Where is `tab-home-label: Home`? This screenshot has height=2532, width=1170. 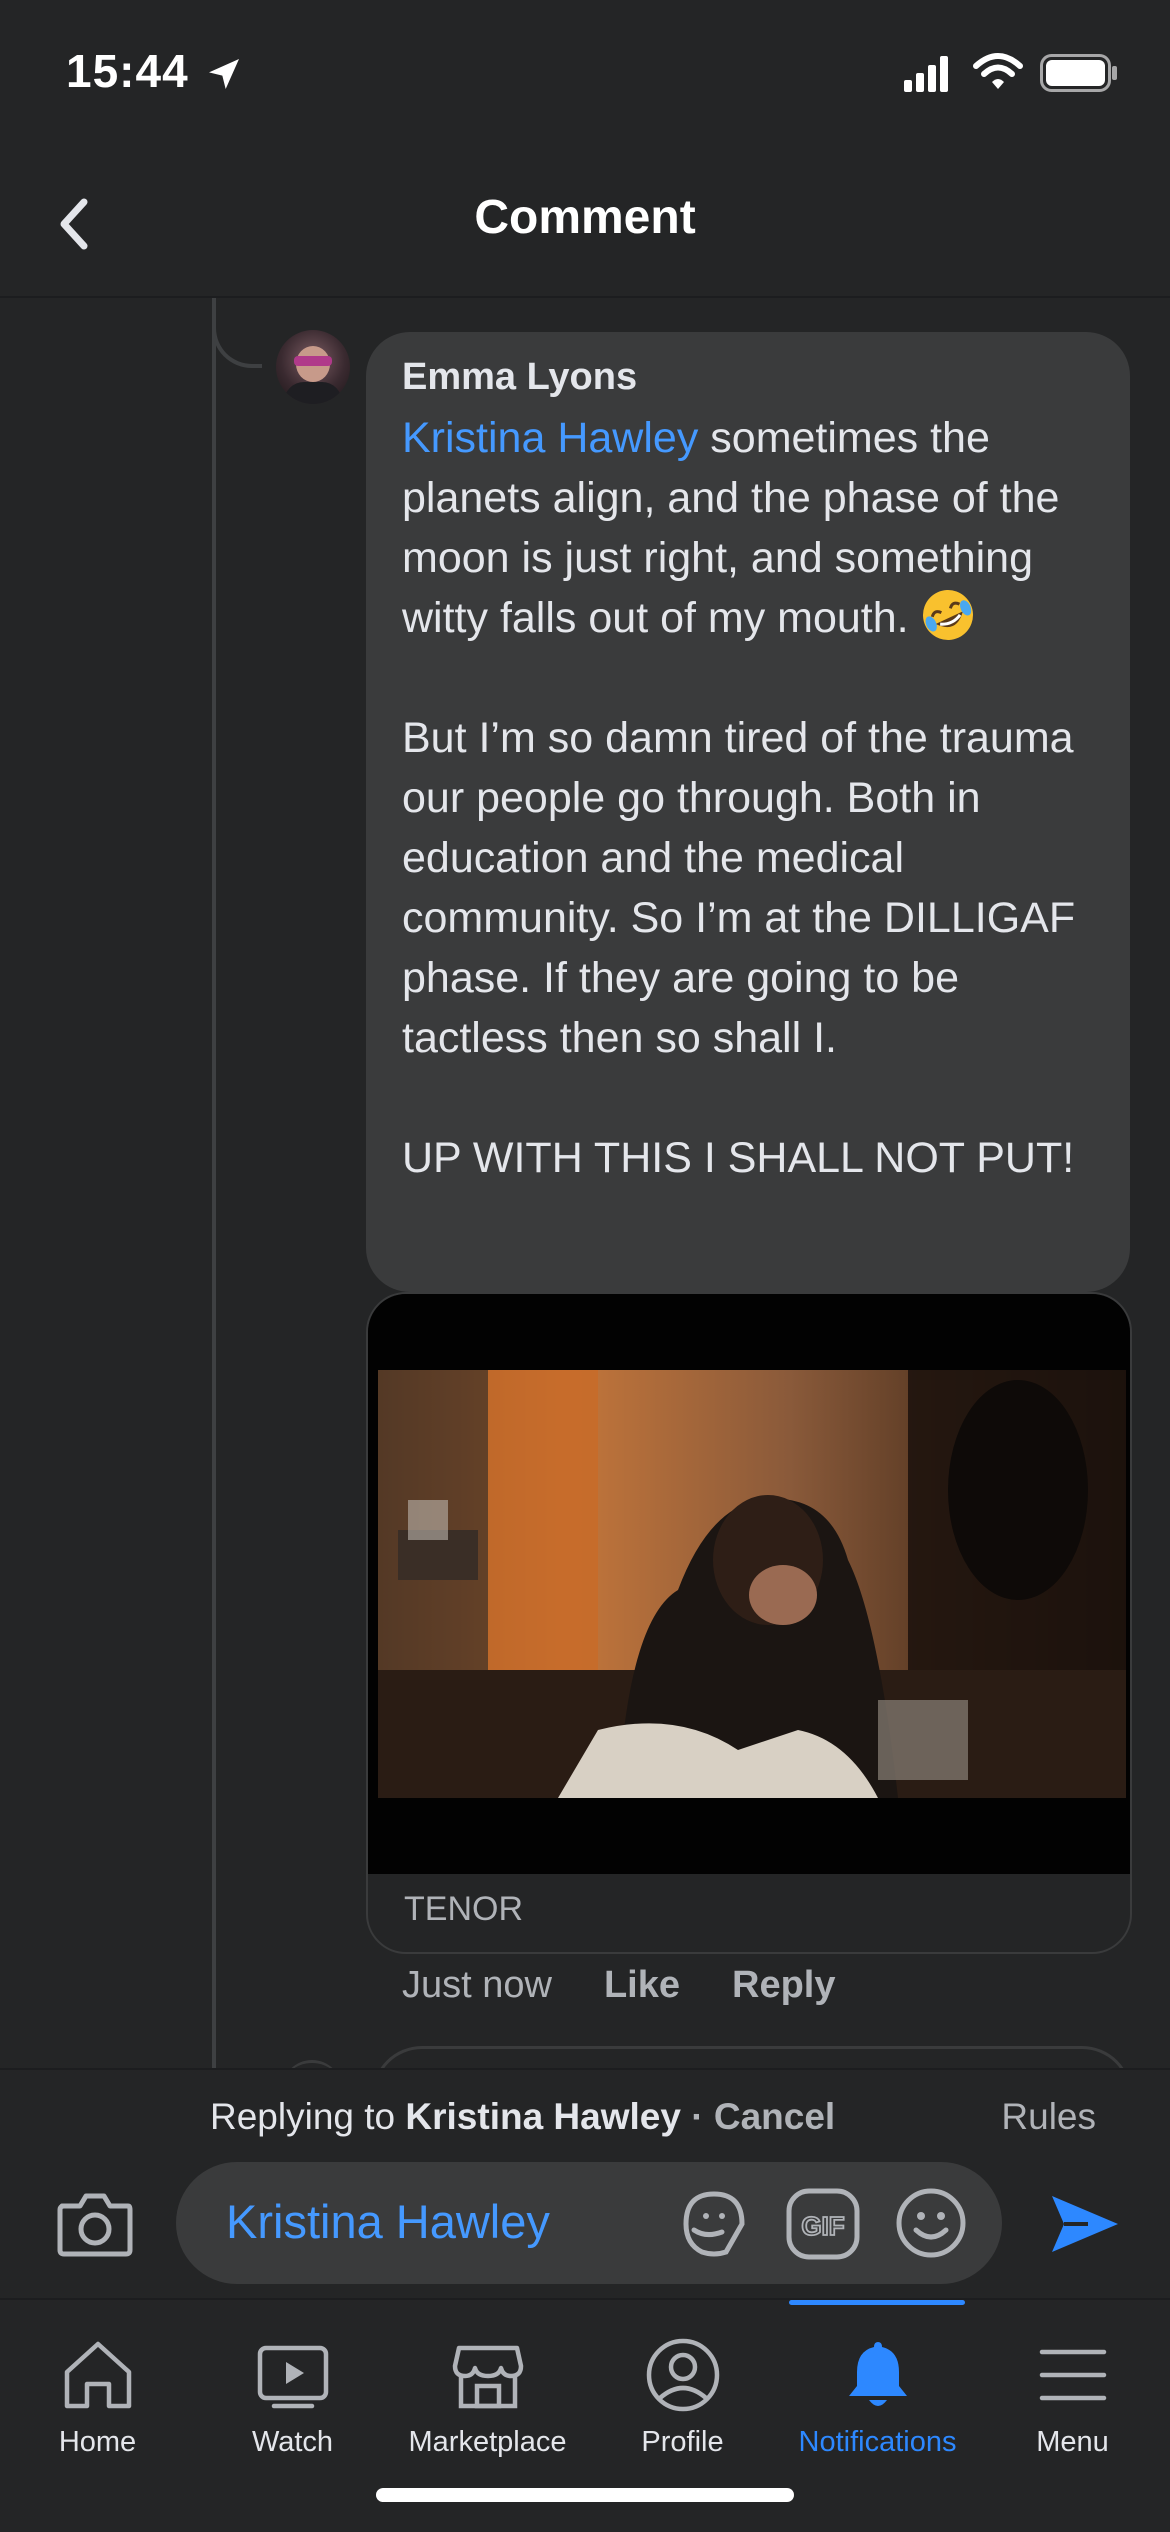
tab-home-label: Home is located at coordinates (97, 2442).